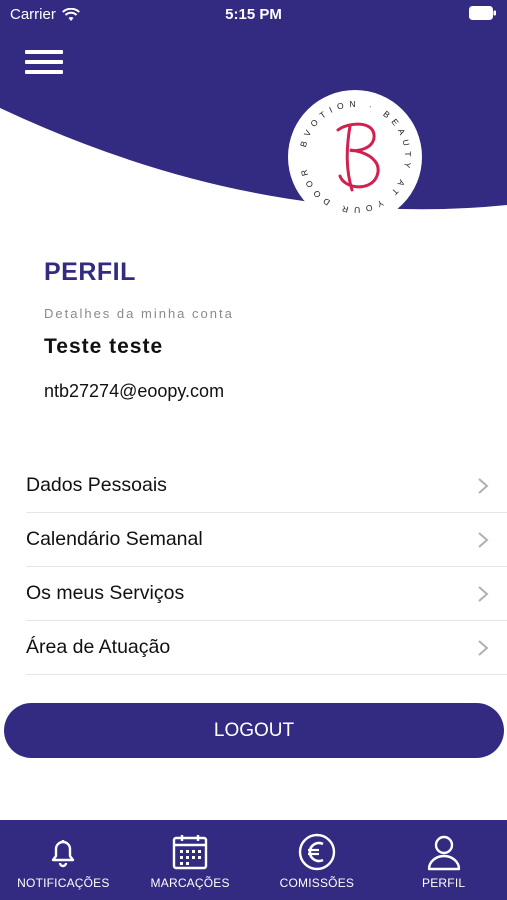  I want to click on battery-icon, so click(483, 15).